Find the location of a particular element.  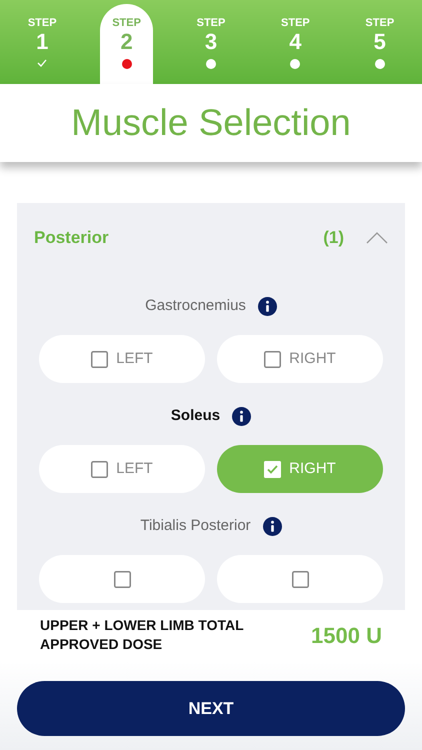

step-tab: STEP 3 is located at coordinates (211, 44).